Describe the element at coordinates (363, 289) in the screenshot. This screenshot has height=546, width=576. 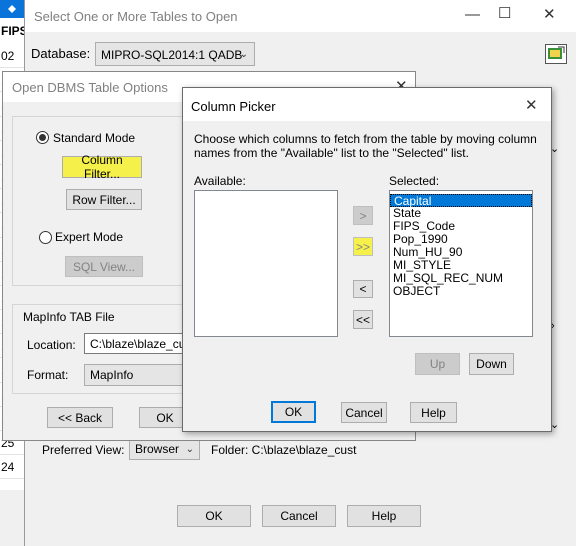
I see `move-left-button: <` at that location.